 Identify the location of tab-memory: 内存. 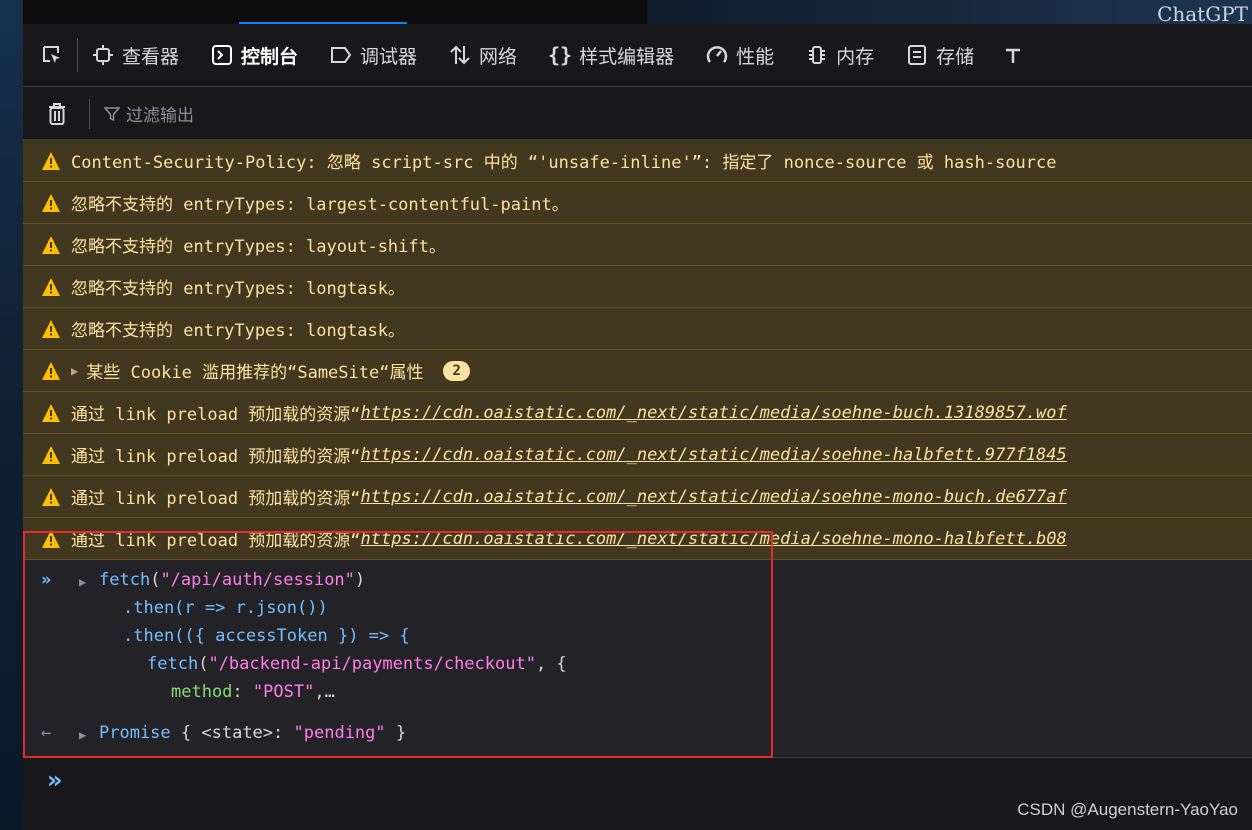
(839, 55).